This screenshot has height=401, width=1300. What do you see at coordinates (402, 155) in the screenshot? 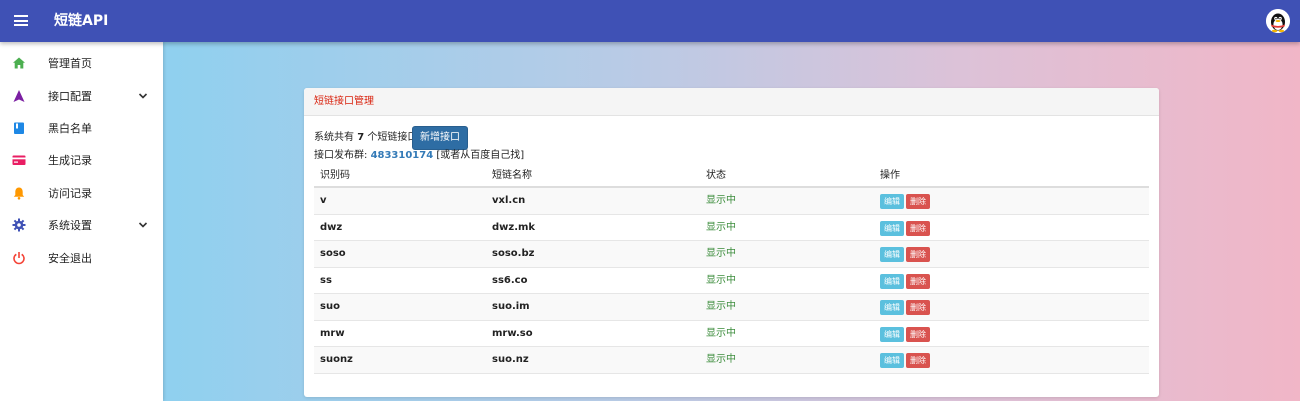
I see `group-number: 483310174` at bounding box center [402, 155].